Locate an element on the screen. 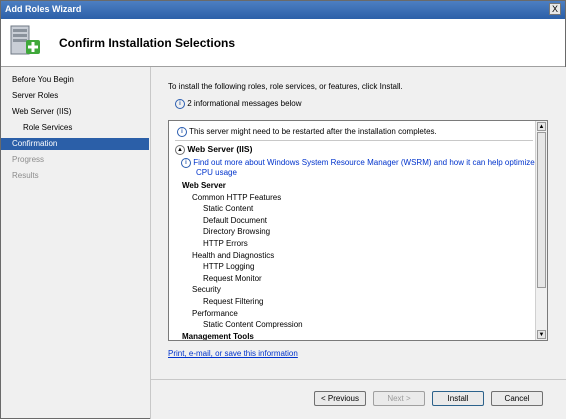 The image size is (566, 419). step-results: Results is located at coordinates (25, 175).